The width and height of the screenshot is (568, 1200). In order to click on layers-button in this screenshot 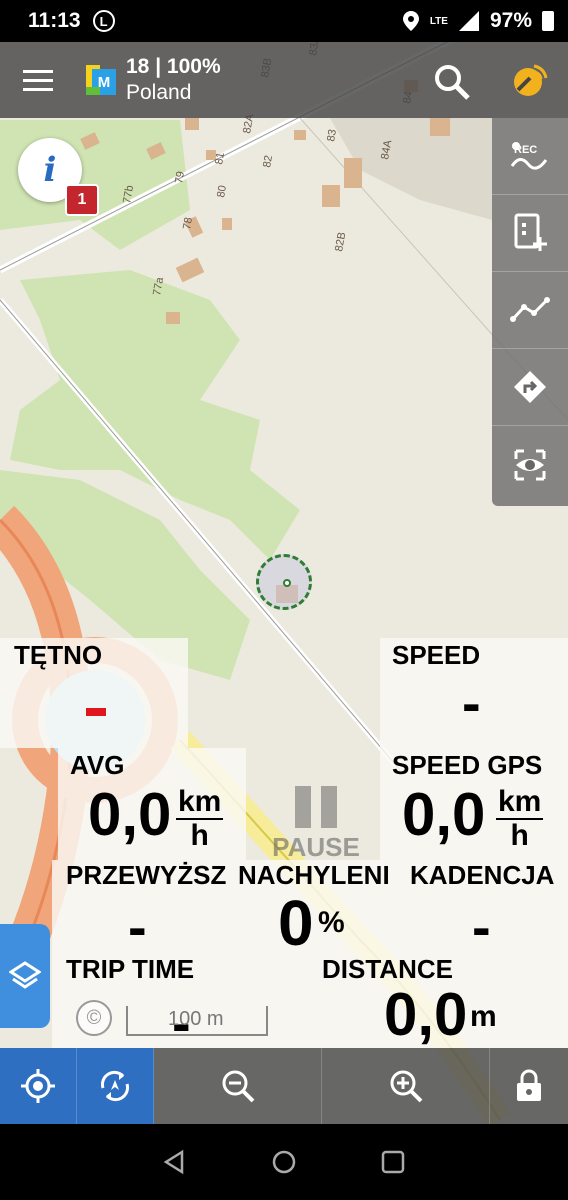, I will do `click(25, 976)`.